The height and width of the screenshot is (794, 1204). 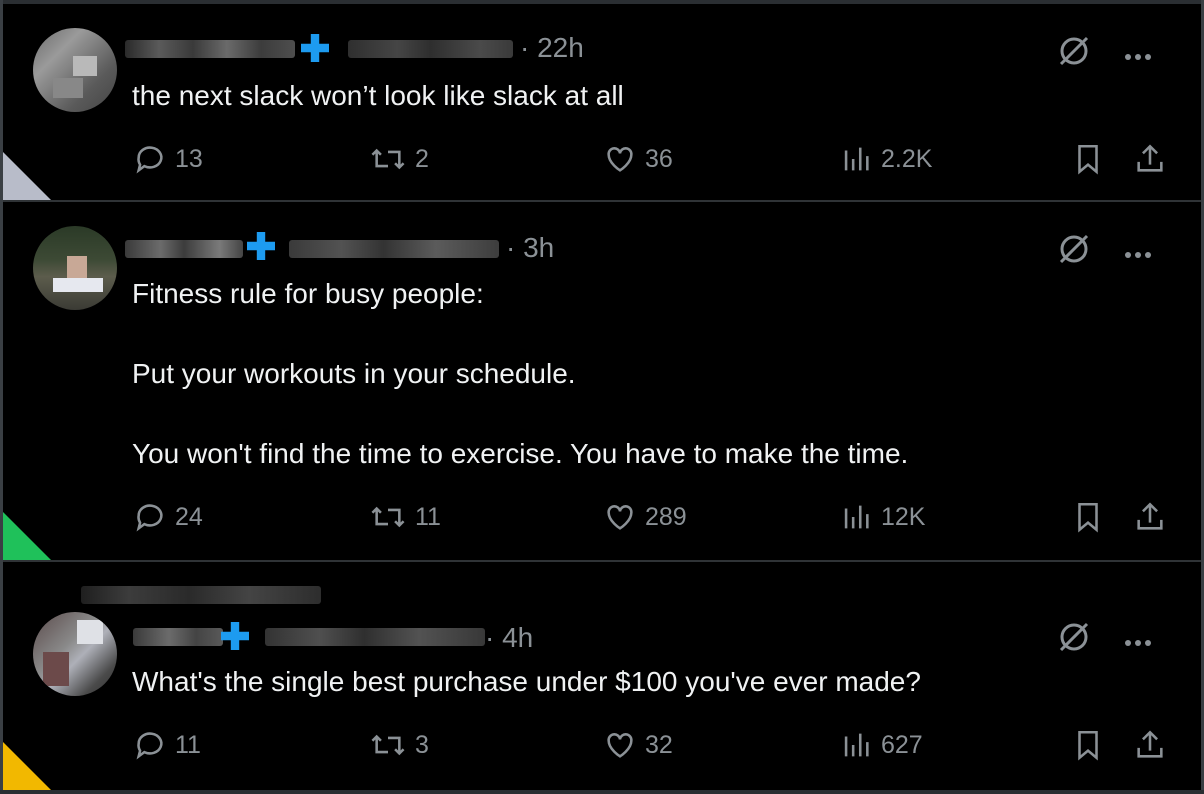 I want to click on views-count: 2.2K, so click(x=907, y=158).